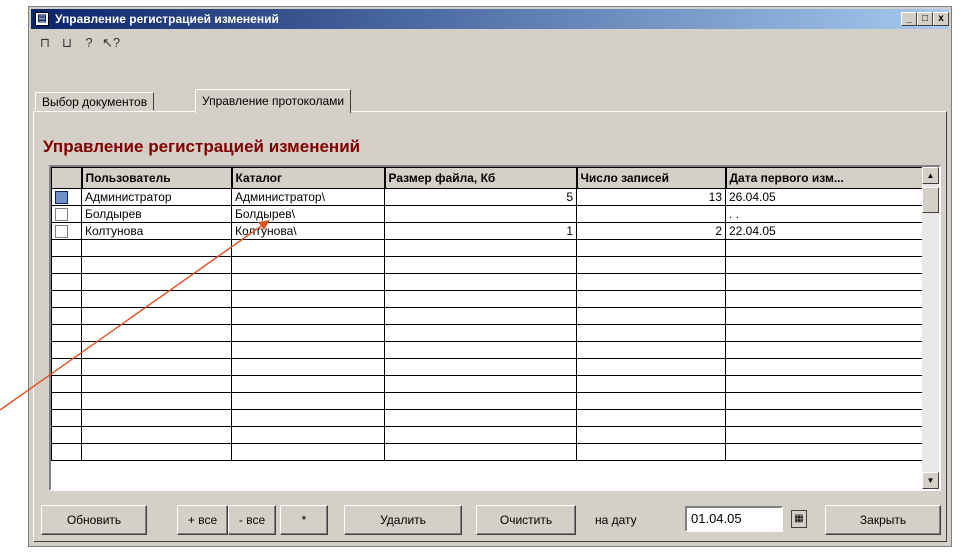 The image size is (967, 553). Describe the element at coordinates (651, 197) in the screenshot. I see `records-cell: 13` at that location.